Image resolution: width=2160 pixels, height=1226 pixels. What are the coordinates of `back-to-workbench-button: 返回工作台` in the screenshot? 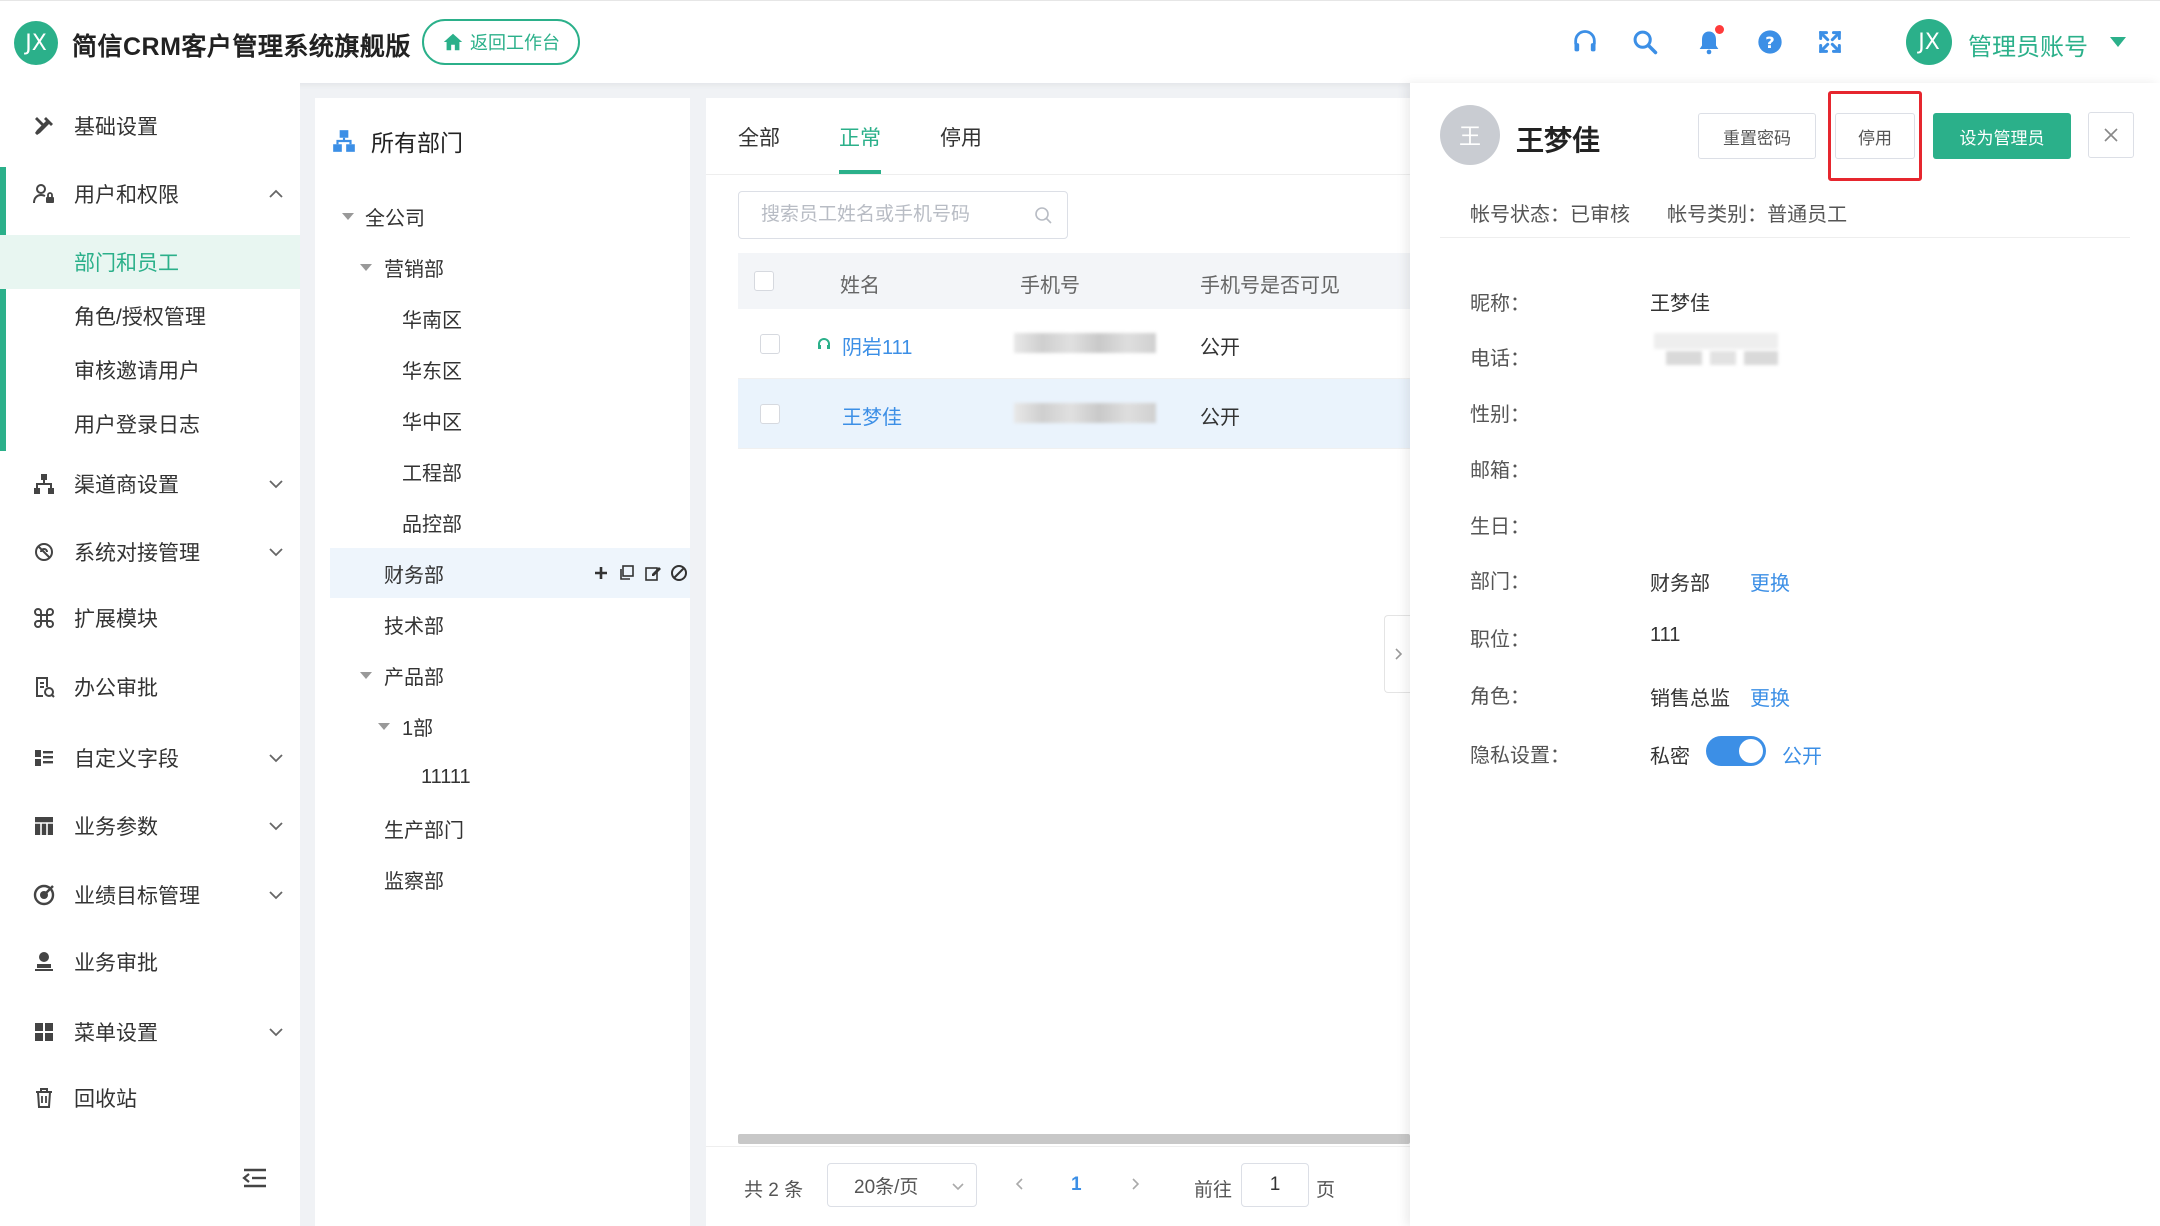 It's located at (501, 42).